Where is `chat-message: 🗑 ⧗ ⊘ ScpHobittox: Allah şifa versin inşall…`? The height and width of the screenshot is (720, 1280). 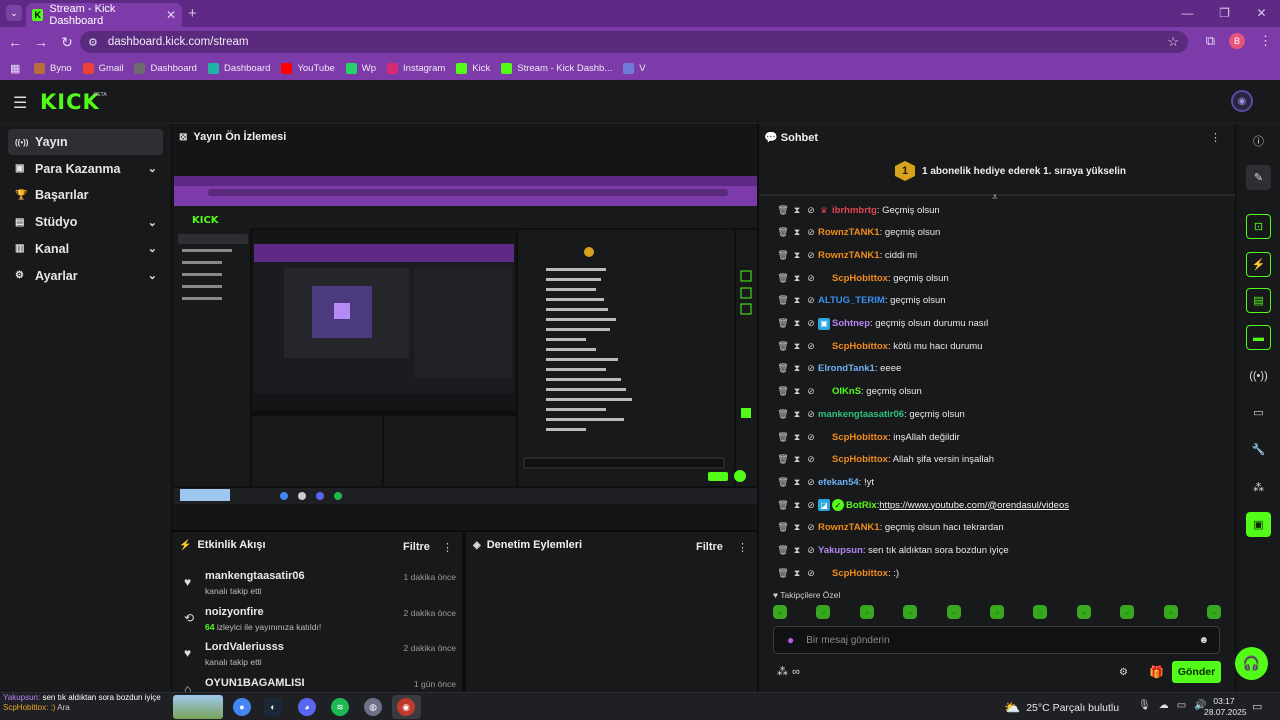
chat-message: 🗑 ⧗ ⊘ ScpHobittox: Allah şifa versin inşall… is located at coordinates (885, 460).